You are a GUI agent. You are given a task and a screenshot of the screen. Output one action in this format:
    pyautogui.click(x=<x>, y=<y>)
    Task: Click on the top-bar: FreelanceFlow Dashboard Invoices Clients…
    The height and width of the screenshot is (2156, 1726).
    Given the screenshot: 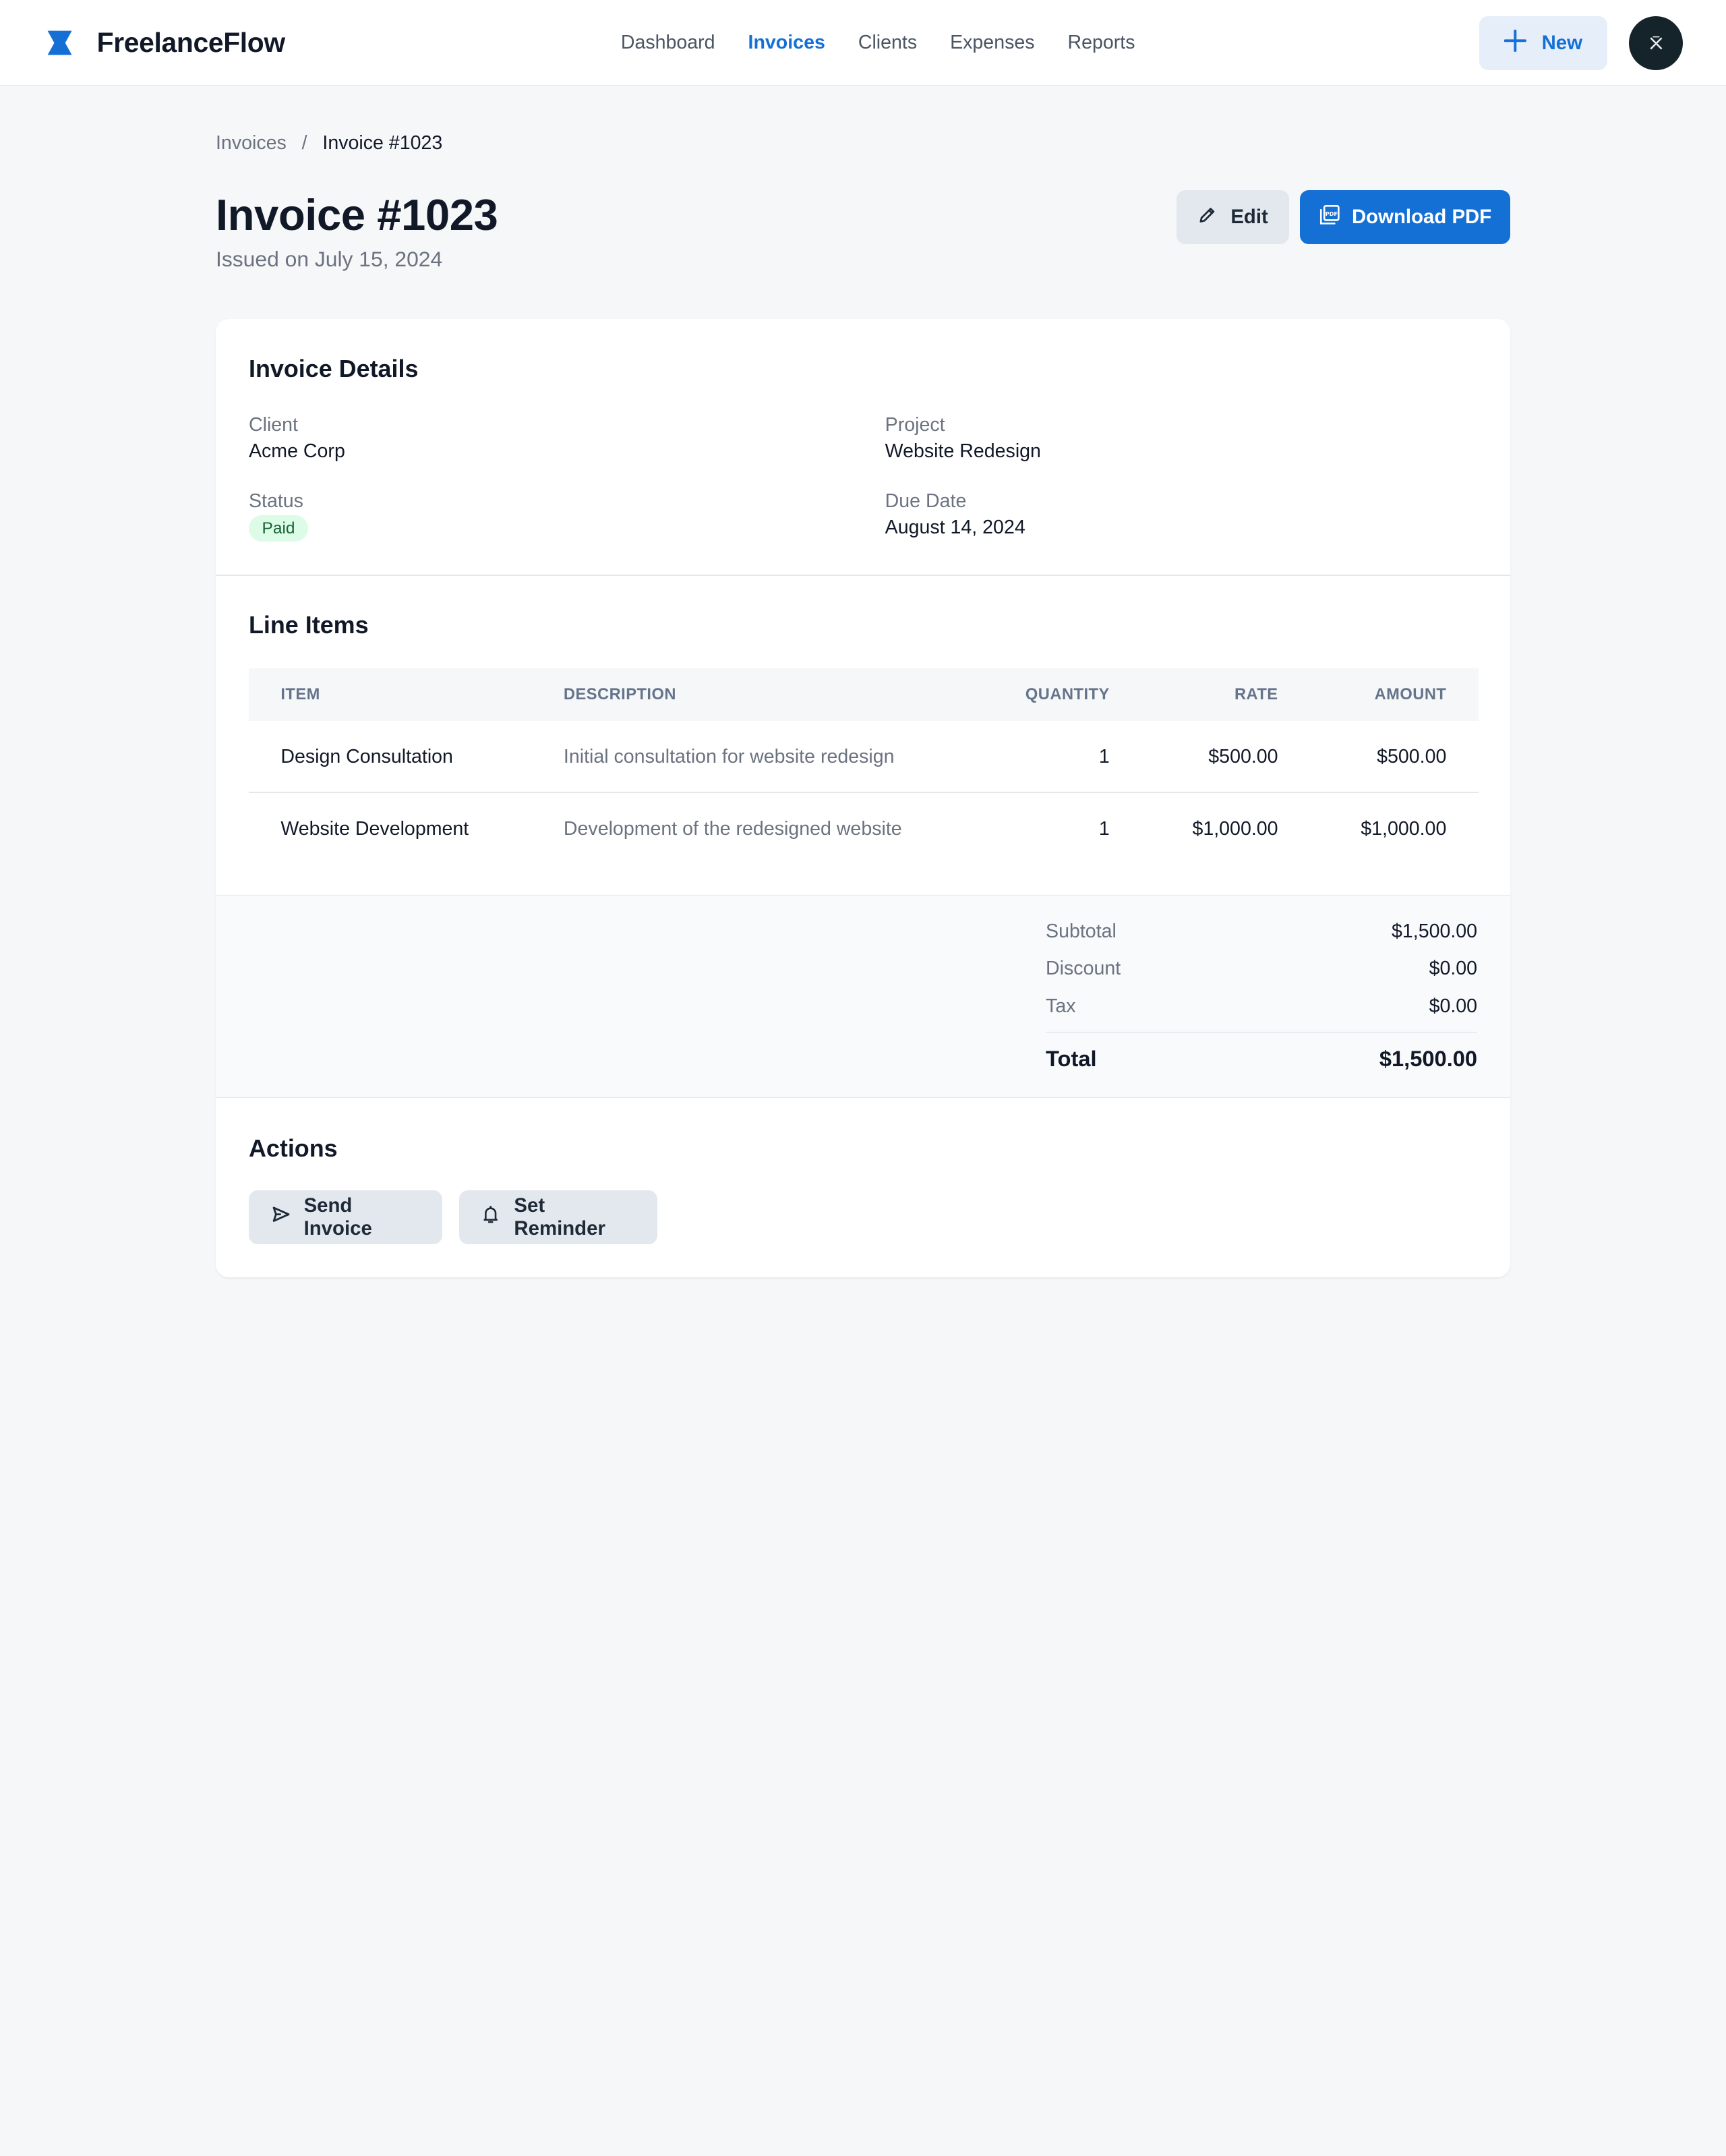 What is the action you would take?
    pyautogui.click(x=863, y=43)
    